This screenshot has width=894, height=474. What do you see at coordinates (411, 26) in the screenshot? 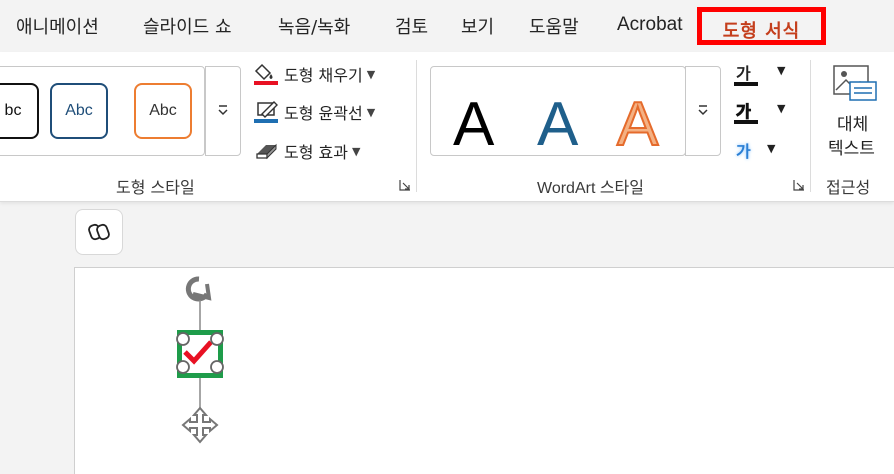
I see `tab-review: 검토` at bounding box center [411, 26].